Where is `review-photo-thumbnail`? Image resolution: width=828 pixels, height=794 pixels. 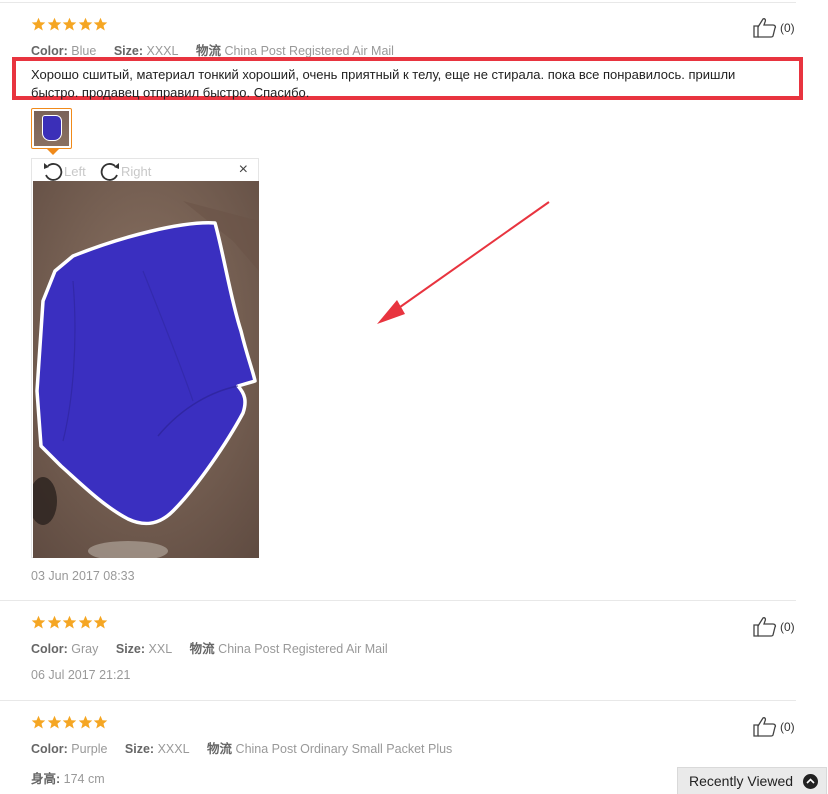 review-photo-thumbnail is located at coordinates (51, 128).